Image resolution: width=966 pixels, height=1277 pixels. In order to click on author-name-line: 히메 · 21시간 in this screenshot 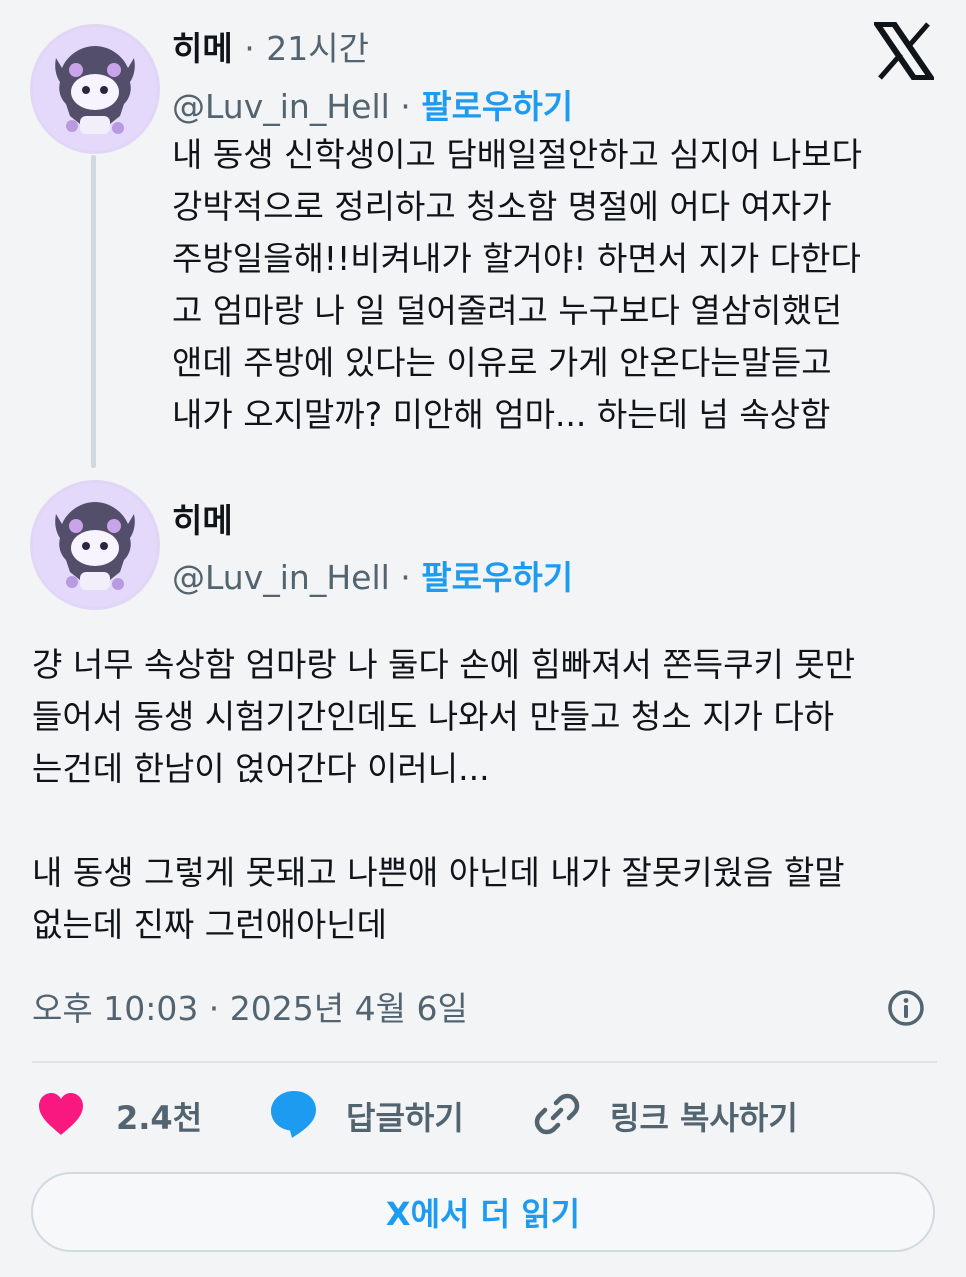, I will do `click(270, 46)`.